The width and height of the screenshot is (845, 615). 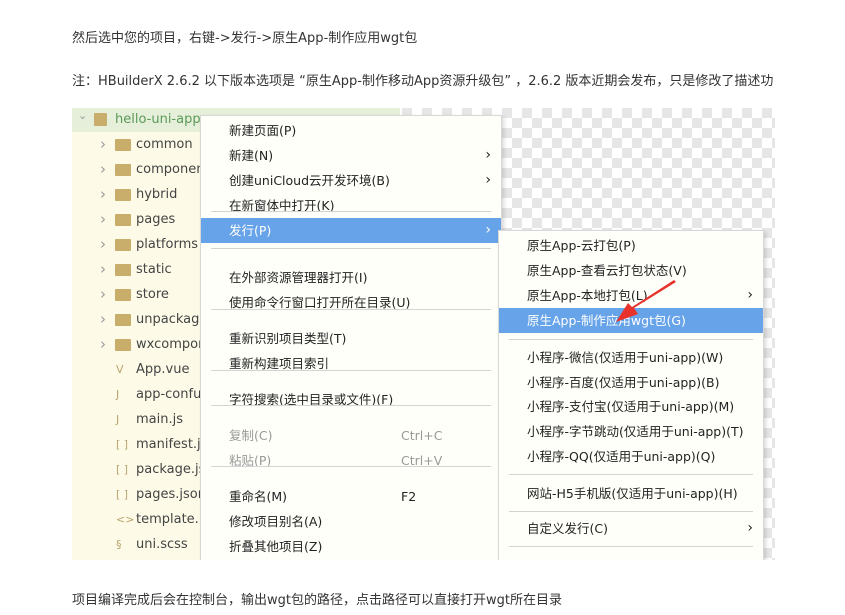 What do you see at coordinates (251, 155) in the screenshot?
I see `menu-item-label: 新建(N)` at bounding box center [251, 155].